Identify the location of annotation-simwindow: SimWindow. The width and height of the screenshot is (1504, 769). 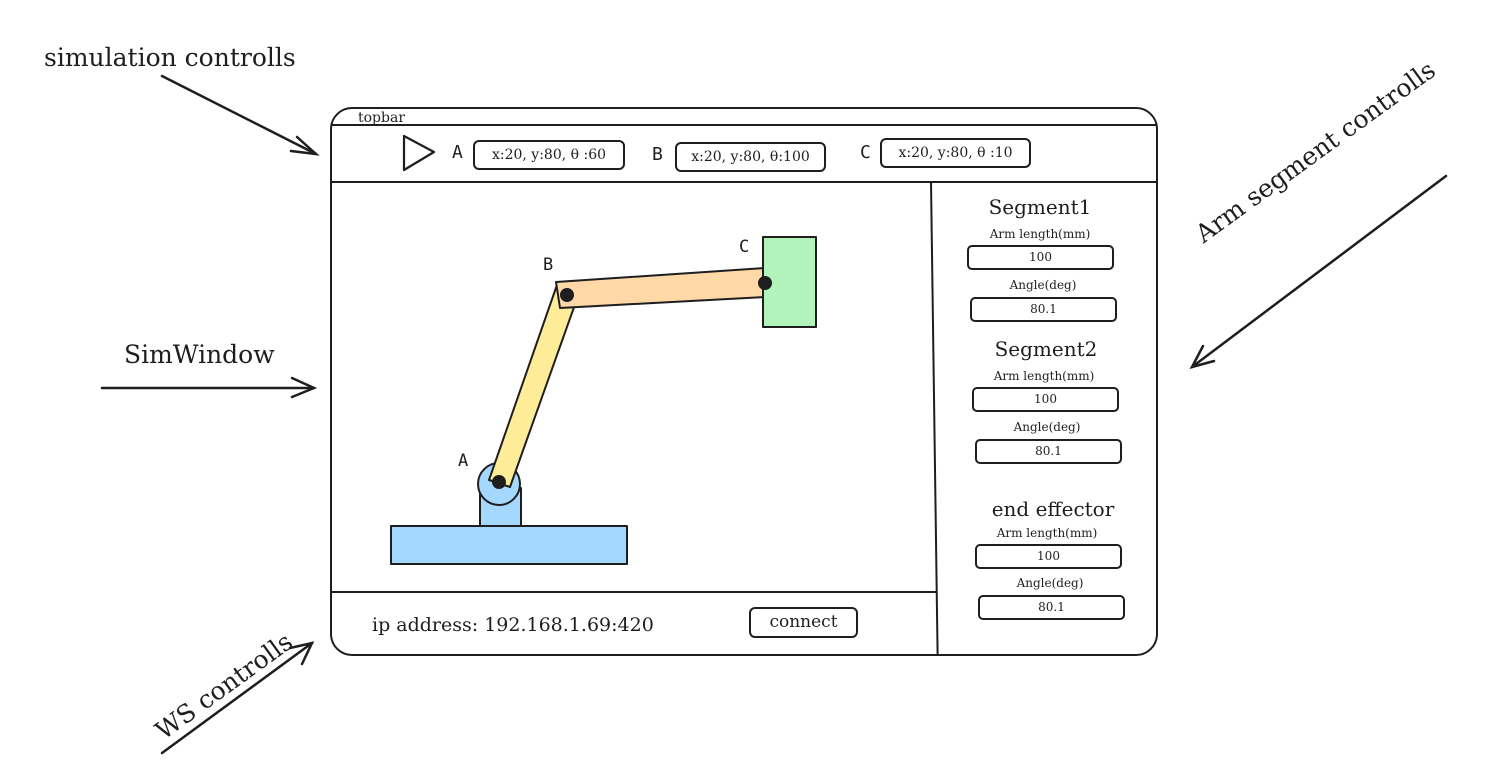
(199, 354).